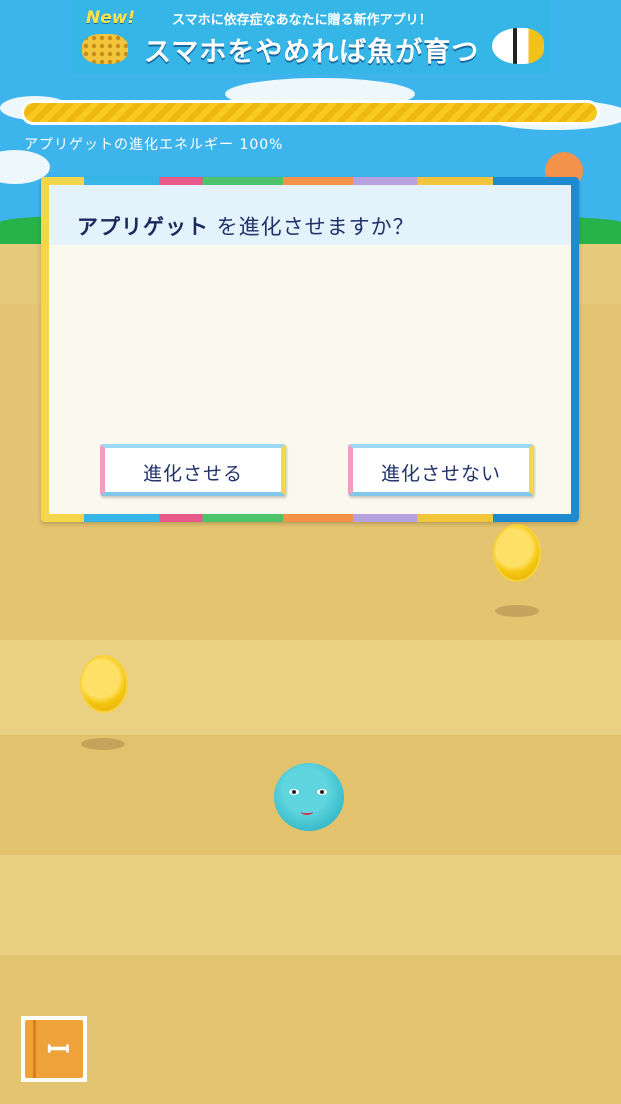 Image resolution: width=621 pixels, height=1104 pixels. Describe the element at coordinates (312, 227) in the screenshot. I see `dialog-question-text: を進化させますか？` at that location.